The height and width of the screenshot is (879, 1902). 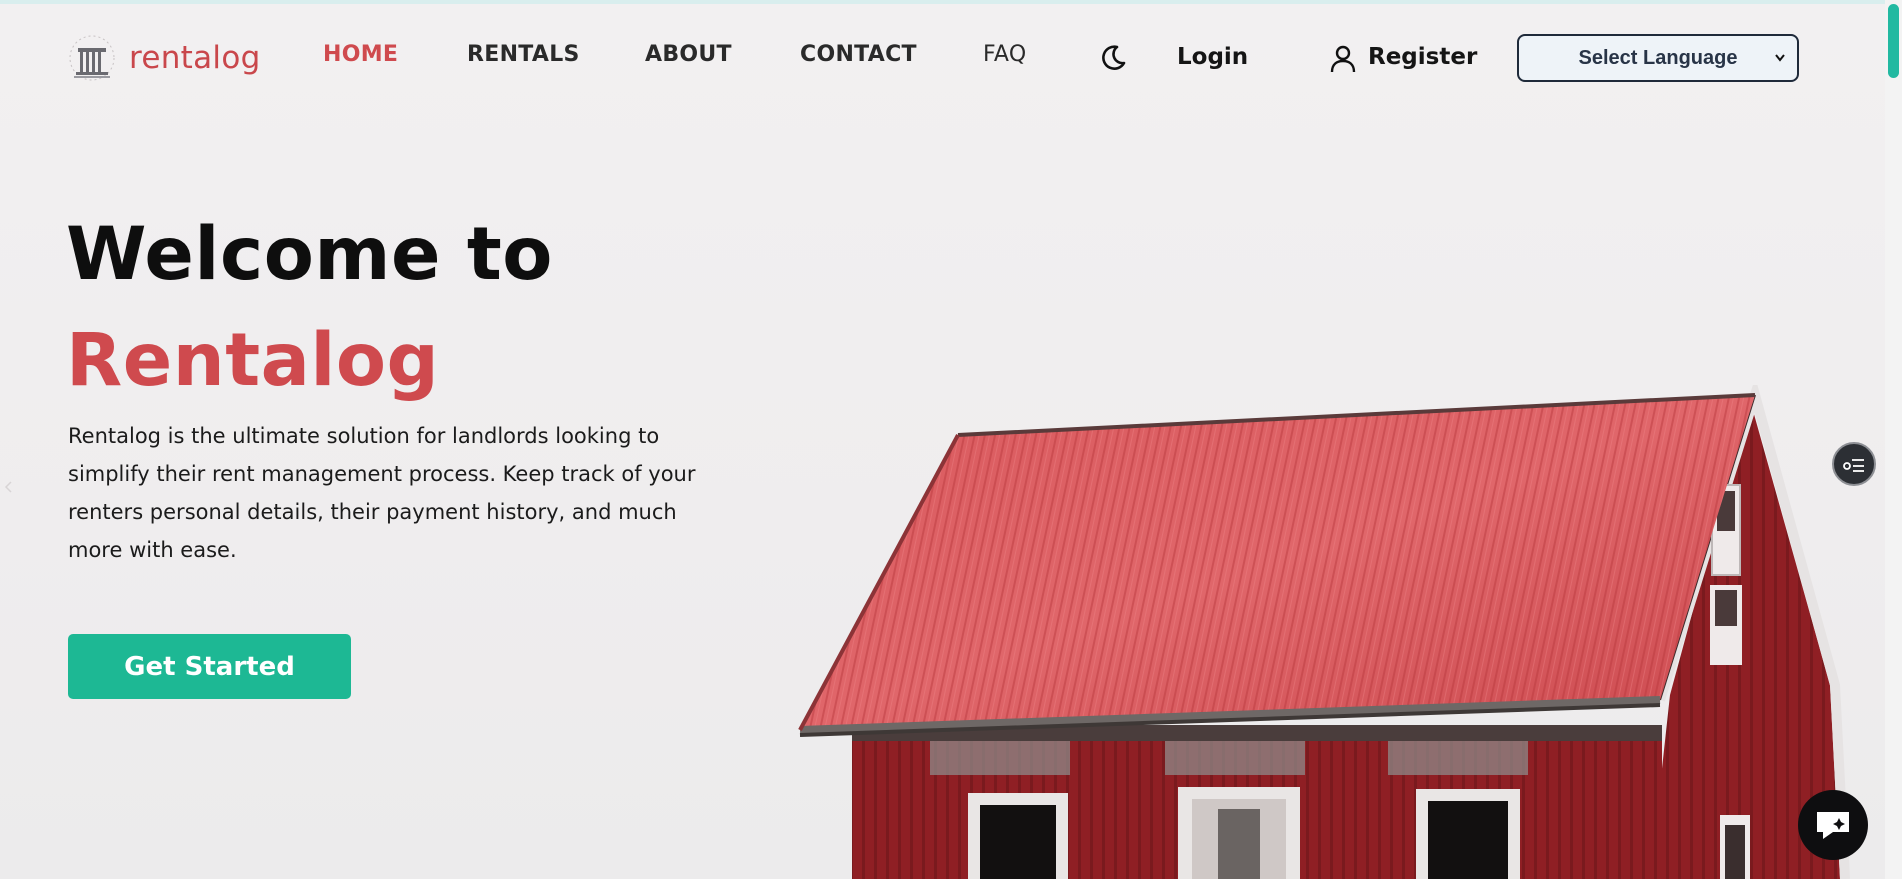 I want to click on checklist-icon, so click(x=1853, y=465).